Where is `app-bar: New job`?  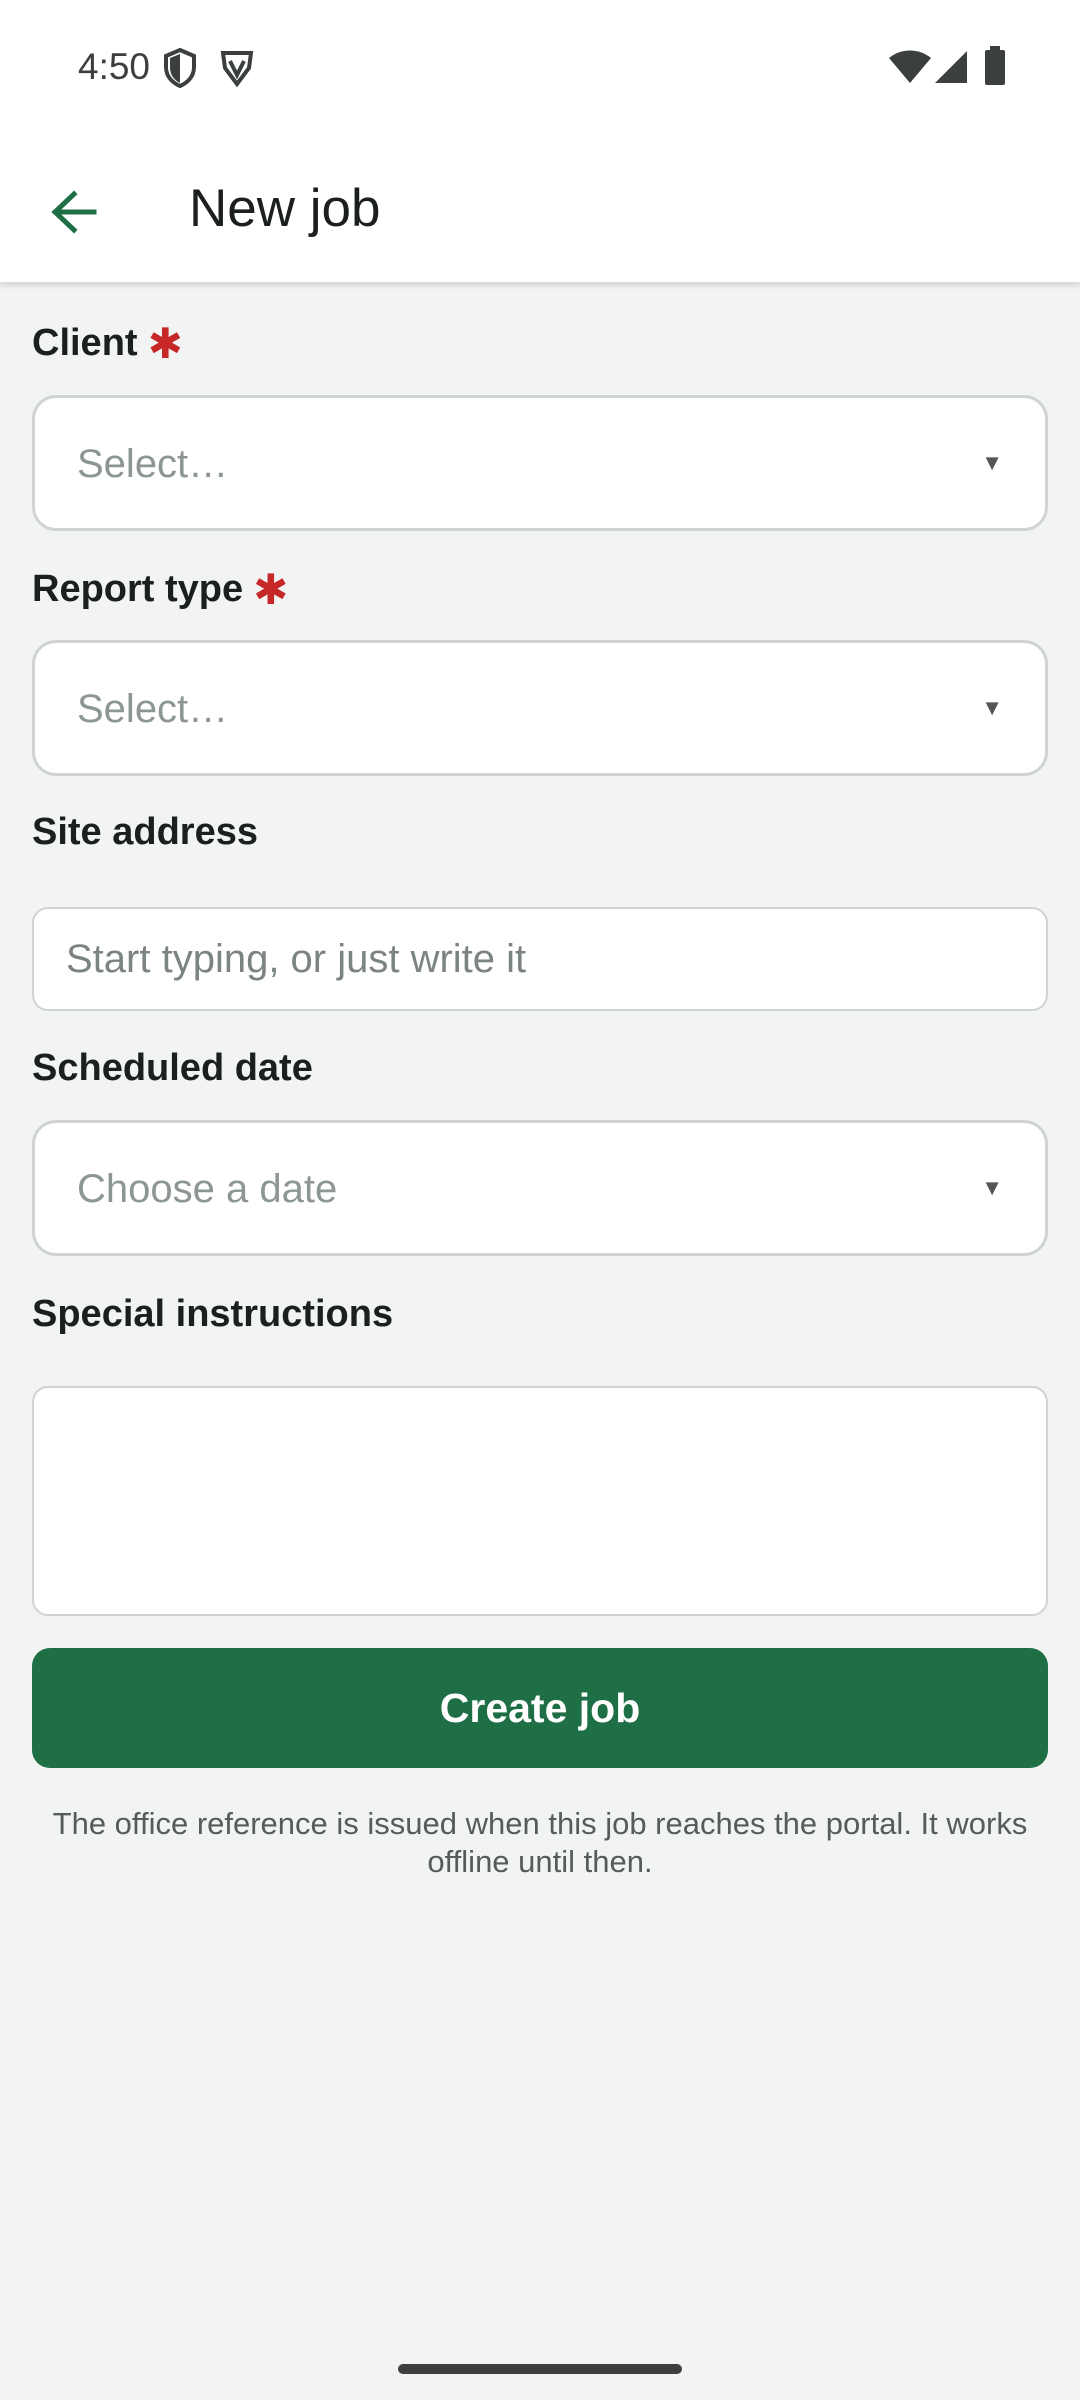 app-bar: New job is located at coordinates (540, 211).